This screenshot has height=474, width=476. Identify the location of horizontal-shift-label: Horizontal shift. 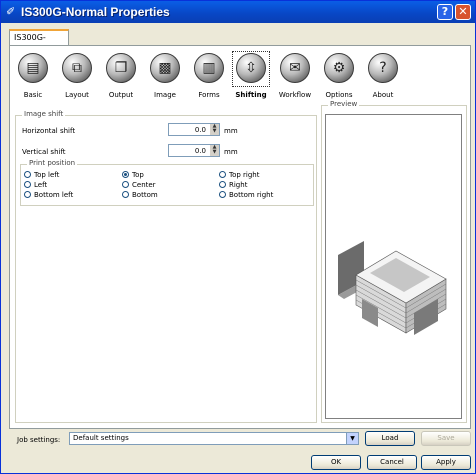
(49, 131).